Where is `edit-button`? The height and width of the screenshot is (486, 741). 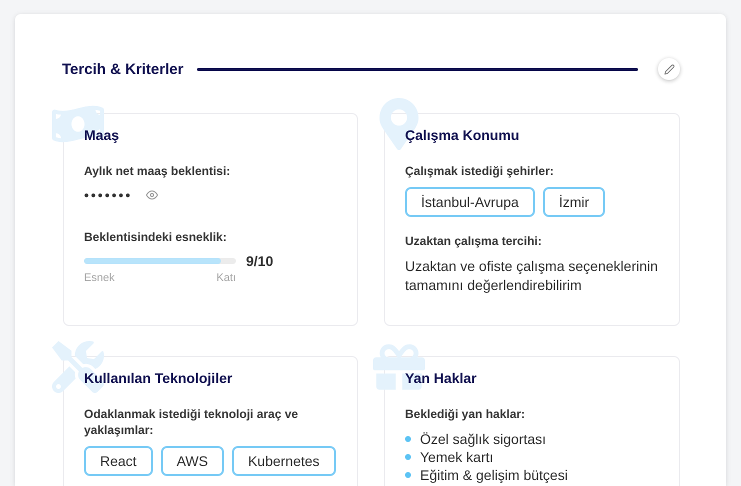
edit-button is located at coordinates (669, 69).